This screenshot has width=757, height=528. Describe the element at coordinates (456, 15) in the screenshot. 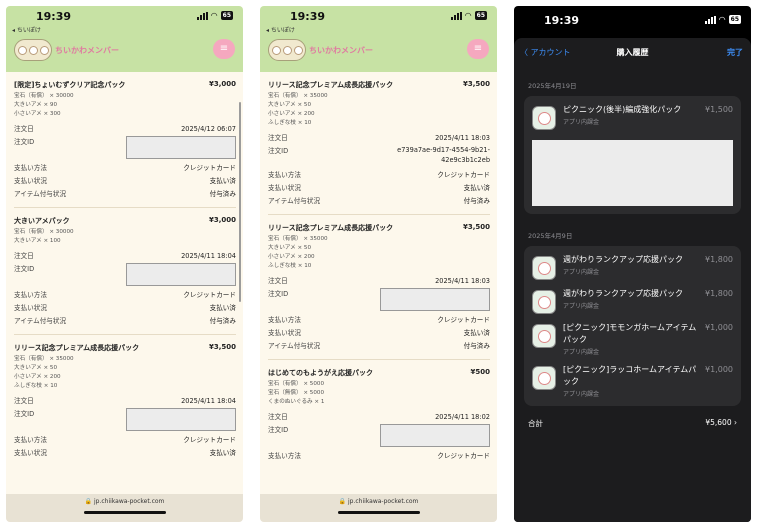

I see `signal-icon` at that location.